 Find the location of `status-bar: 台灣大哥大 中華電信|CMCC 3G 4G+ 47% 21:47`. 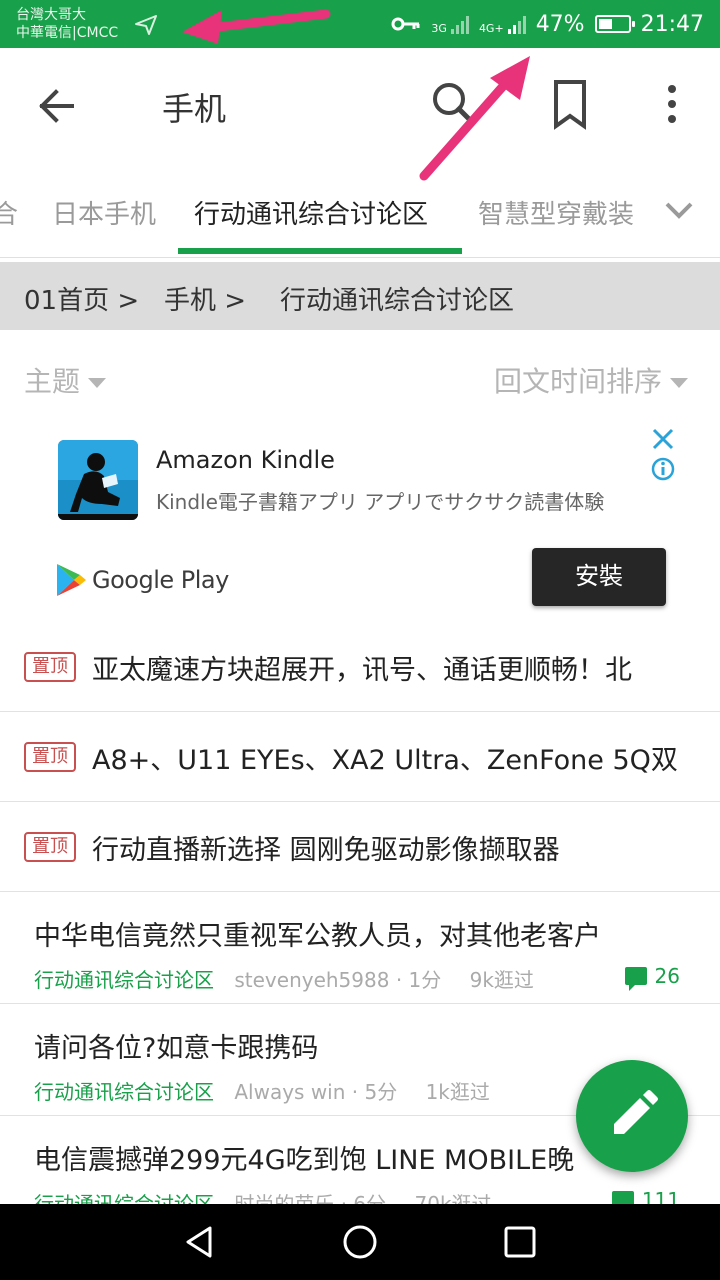

status-bar: 台灣大哥大 中華電信|CMCC 3G 4G+ 47% 21:47 is located at coordinates (360, 24).